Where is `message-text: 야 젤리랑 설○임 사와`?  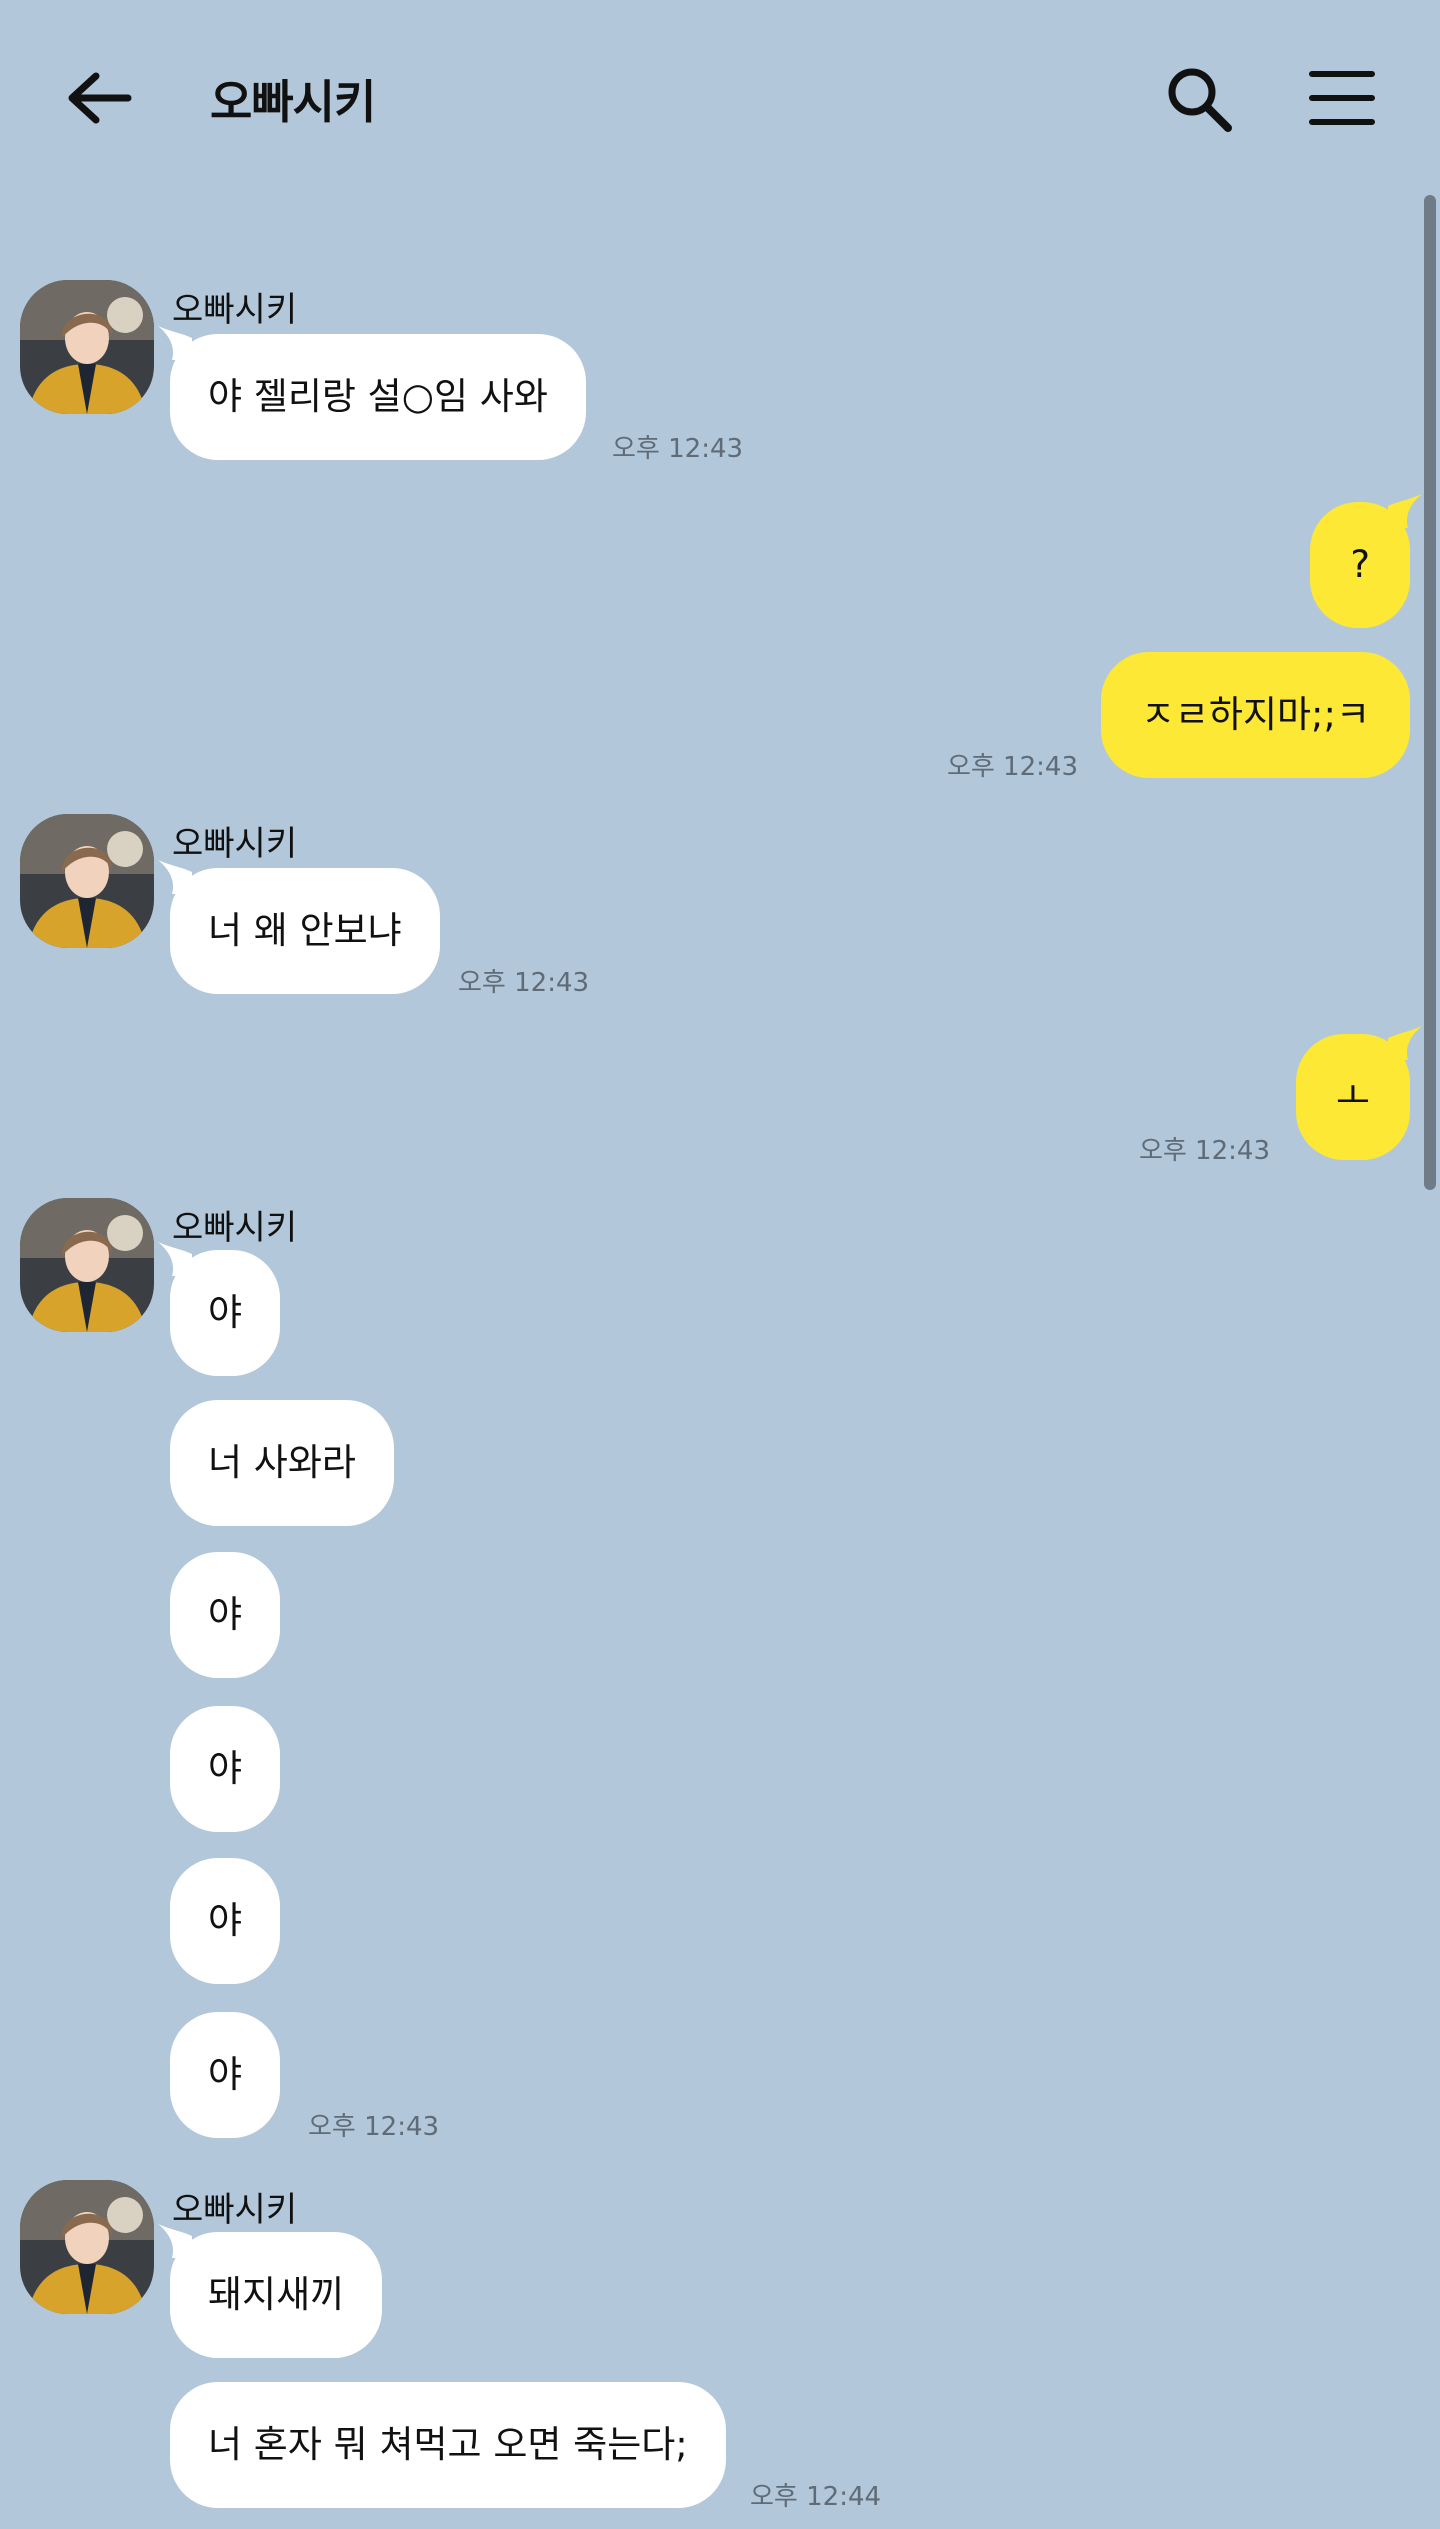 message-text: 야 젤리랑 설○임 사와 is located at coordinates (378, 396).